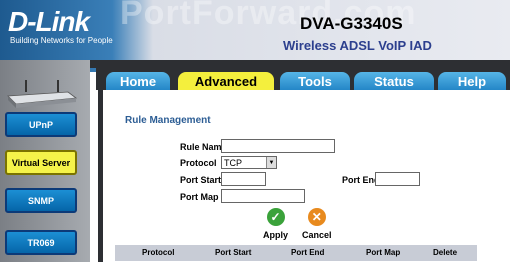 This screenshot has width=510, height=262. I want to click on sidebar-item-snmp: SNMP, so click(41, 200).